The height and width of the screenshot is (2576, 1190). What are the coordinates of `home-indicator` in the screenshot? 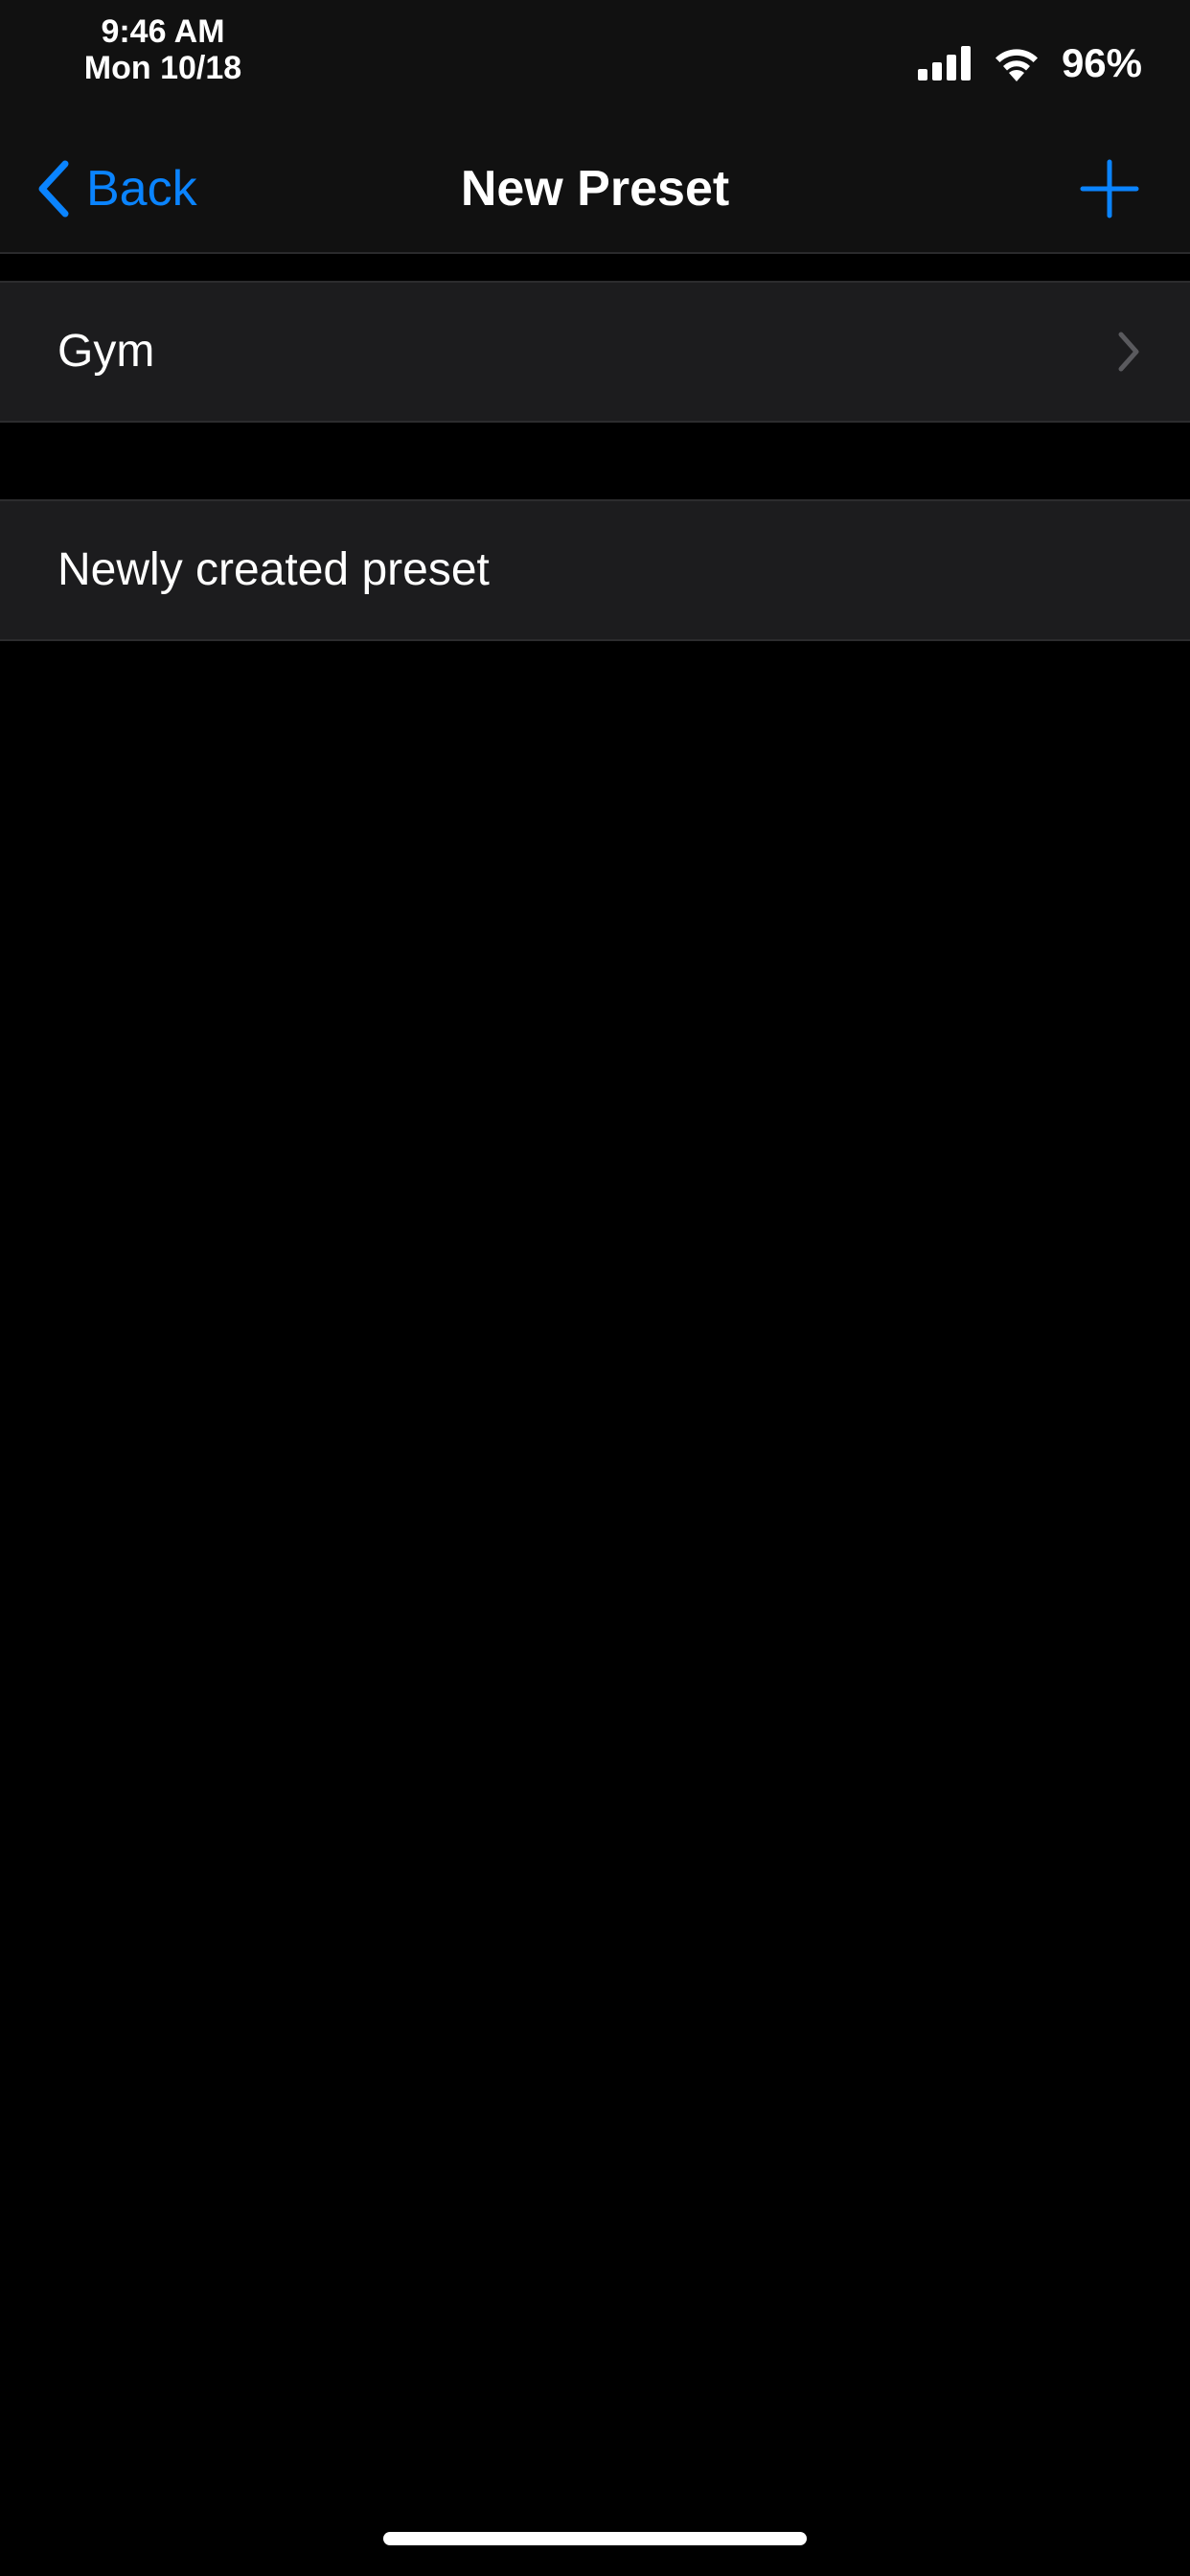 It's located at (595, 2538).